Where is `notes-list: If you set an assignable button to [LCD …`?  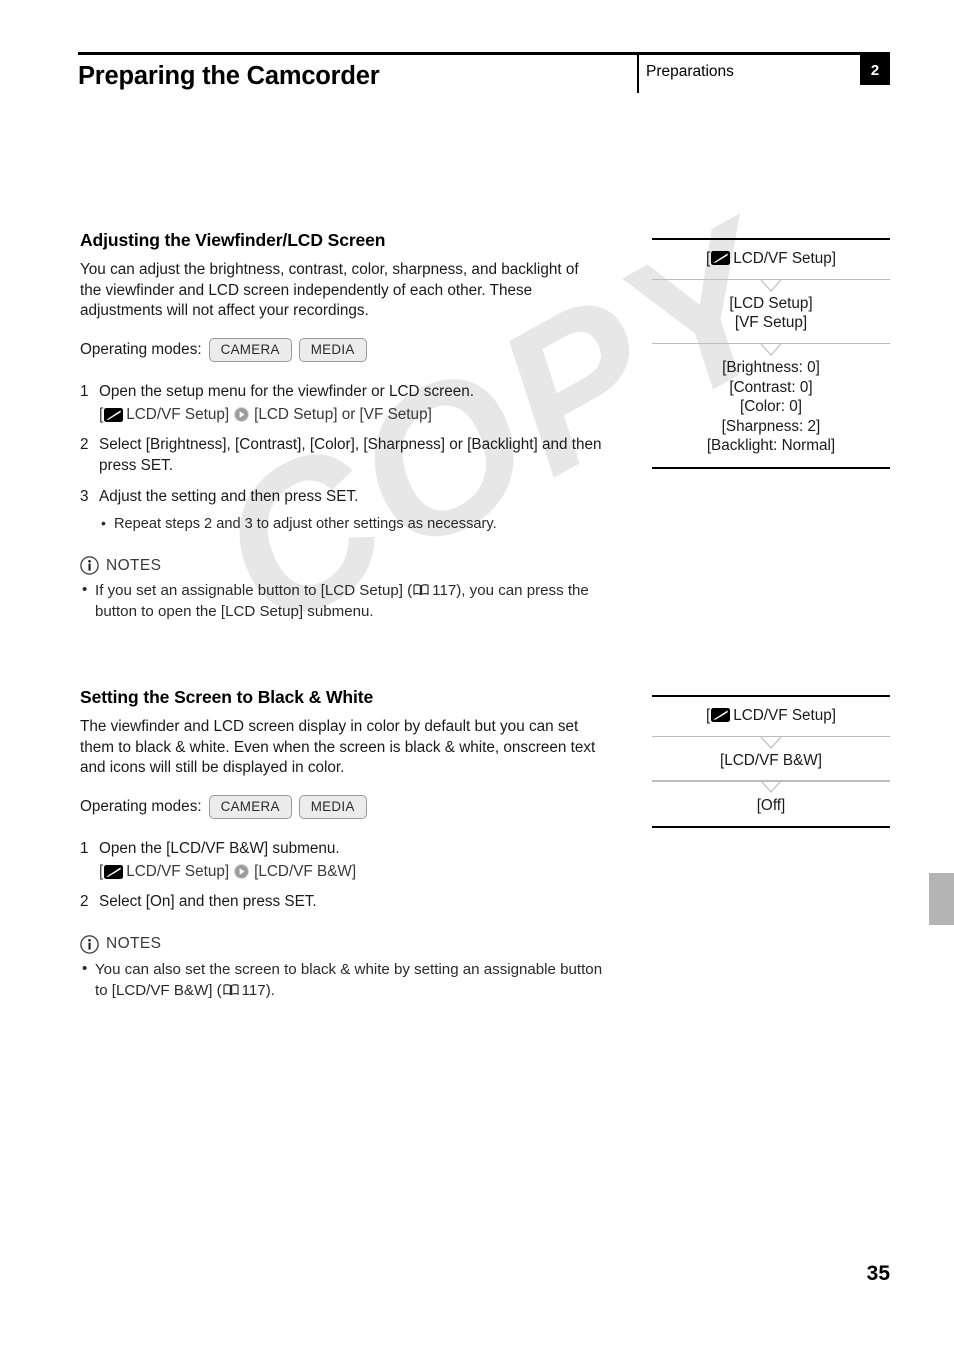 notes-list: If you set an assignable button to [LCD … is located at coordinates (342, 601).